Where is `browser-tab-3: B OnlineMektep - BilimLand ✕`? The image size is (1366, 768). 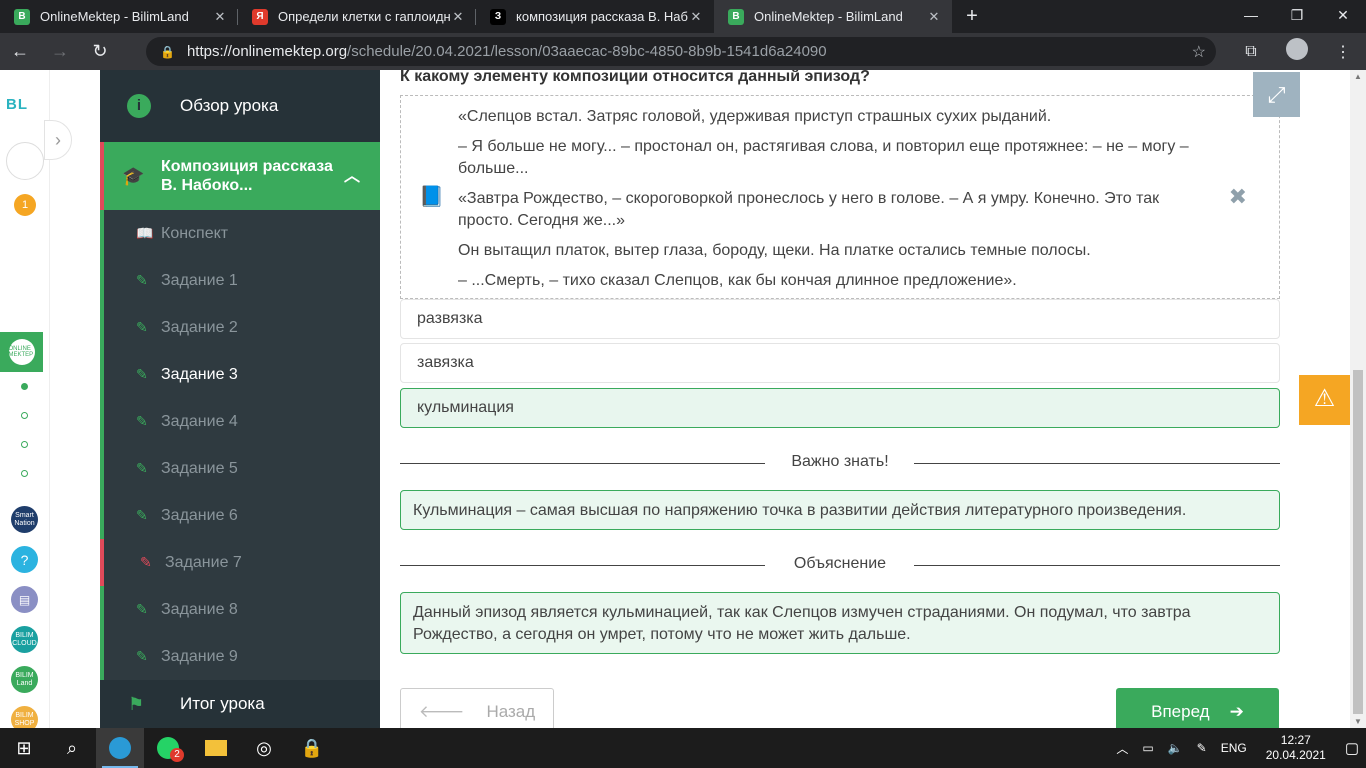 browser-tab-3: B OnlineMektep - BilimLand ✕ is located at coordinates (833, 16).